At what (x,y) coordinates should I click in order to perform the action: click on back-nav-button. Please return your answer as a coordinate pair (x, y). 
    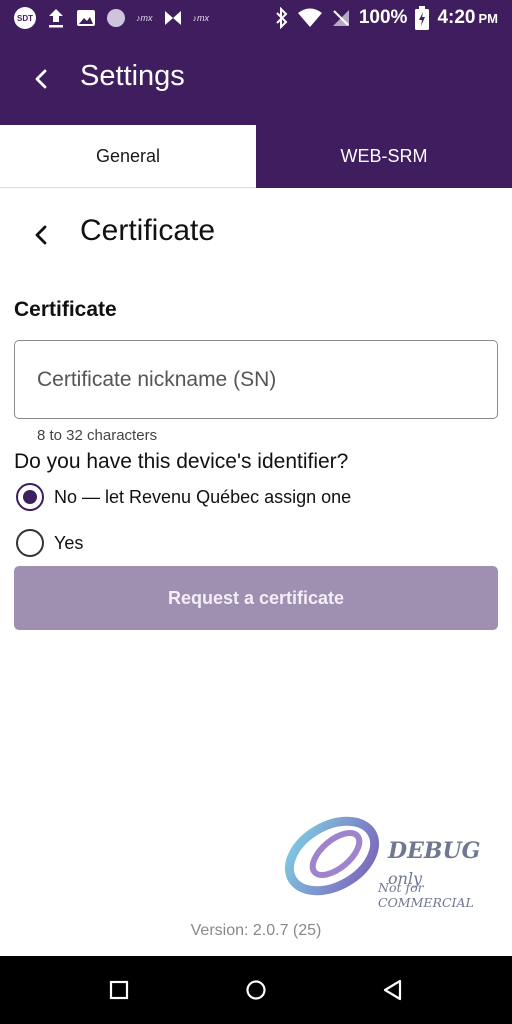
    Looking at the image, I should click on (393, 990).